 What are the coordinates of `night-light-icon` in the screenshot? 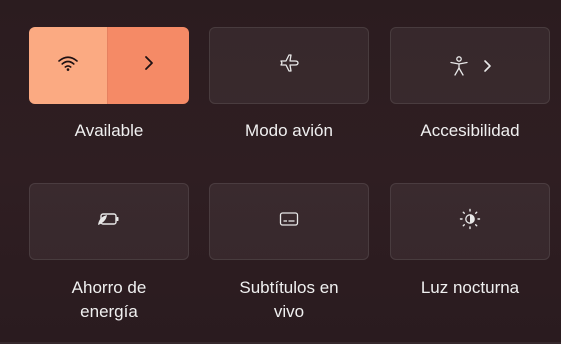 It's located at (470, 221).